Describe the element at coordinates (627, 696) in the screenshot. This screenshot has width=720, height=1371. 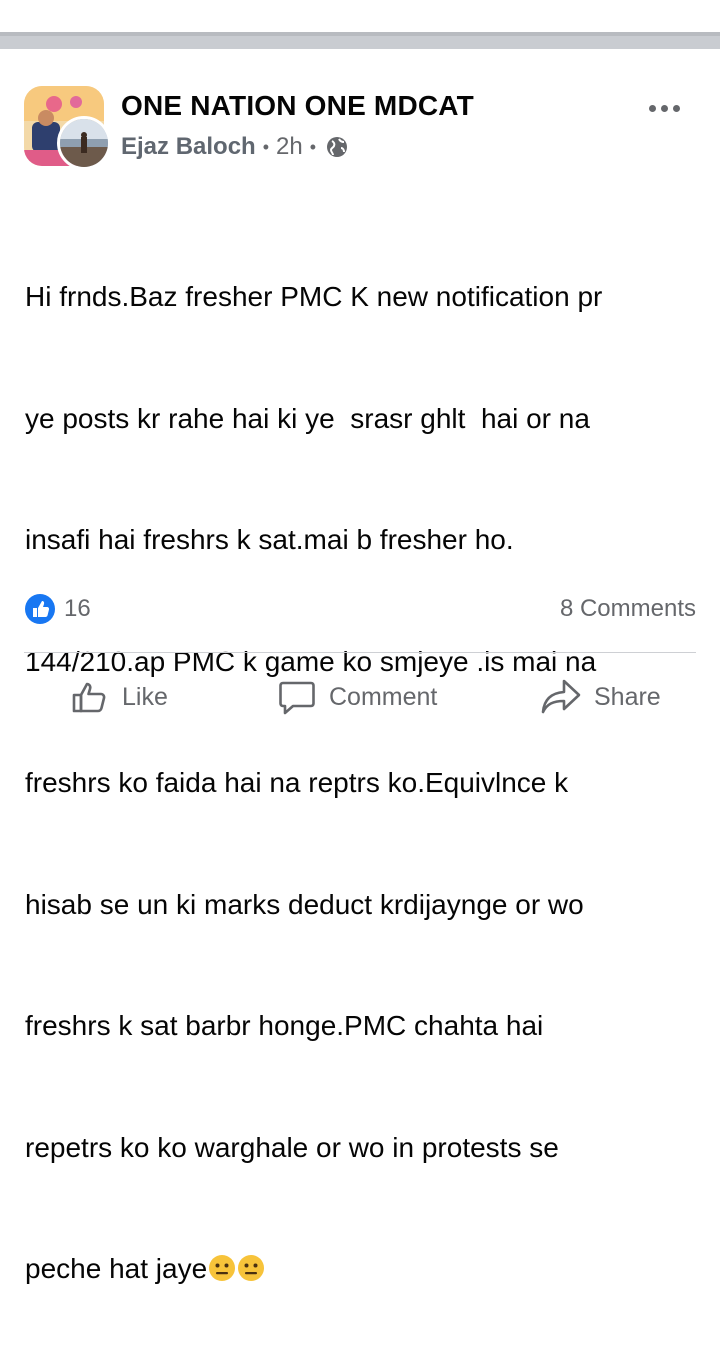
I see `share-button-label: Share` at that location.